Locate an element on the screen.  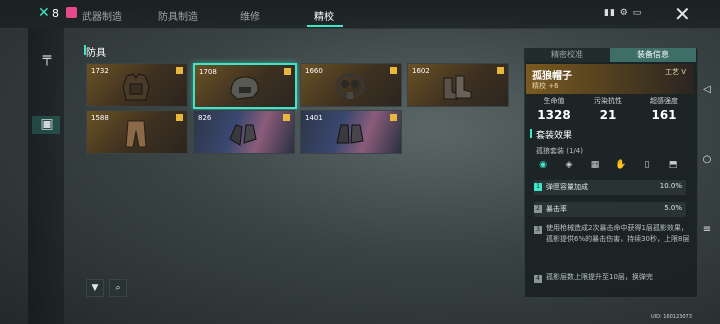
card-score: 1660 is located at coordinates (314, 71).